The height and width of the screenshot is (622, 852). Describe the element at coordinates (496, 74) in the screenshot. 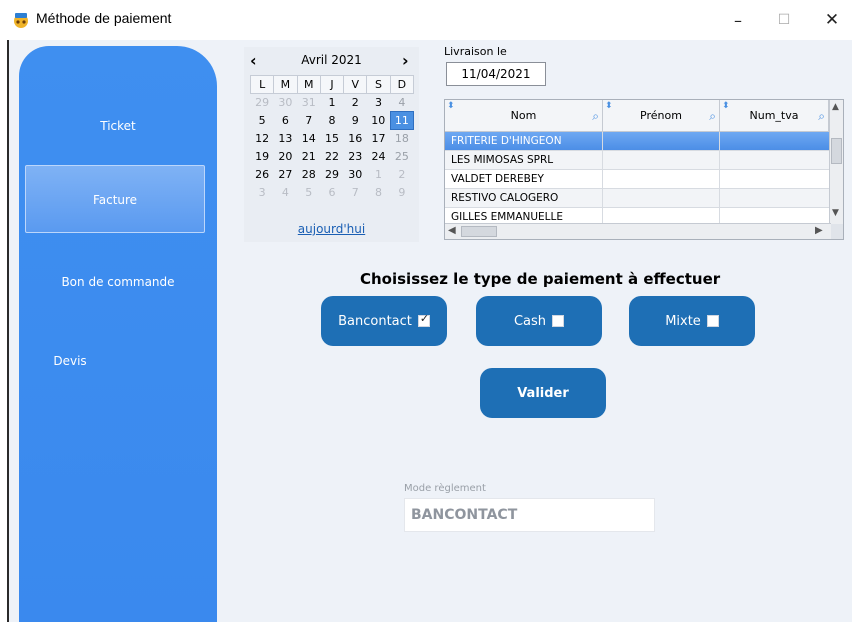

I see `livraison-date-field: 11/04/2021` at that location.